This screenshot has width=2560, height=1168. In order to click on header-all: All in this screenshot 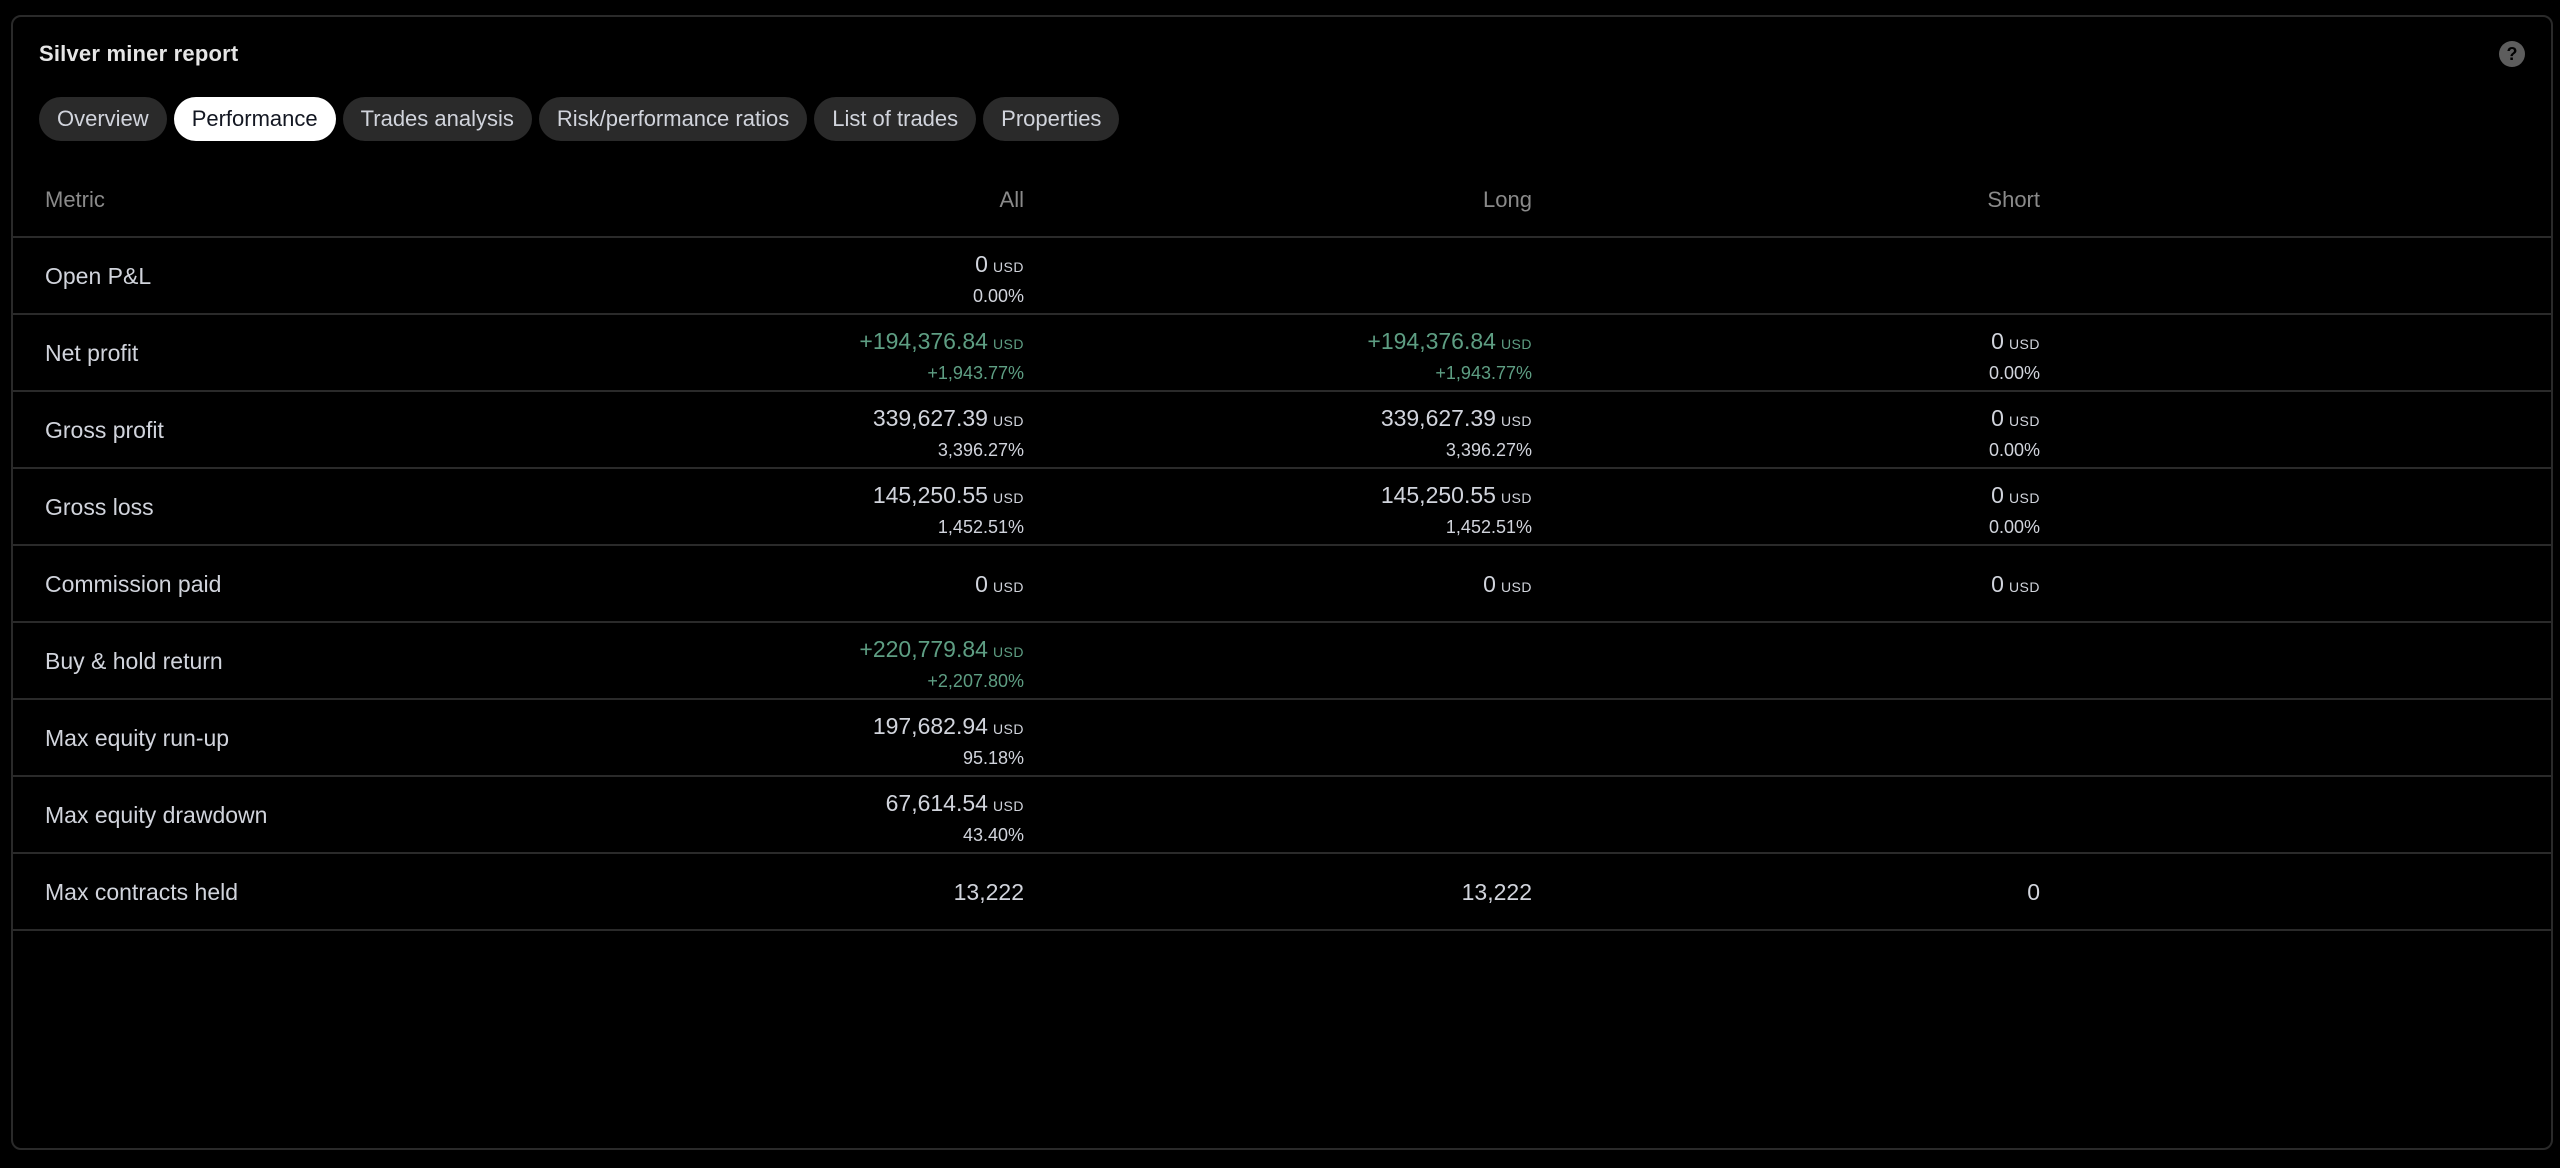, I will do `click(1011, 199)`.